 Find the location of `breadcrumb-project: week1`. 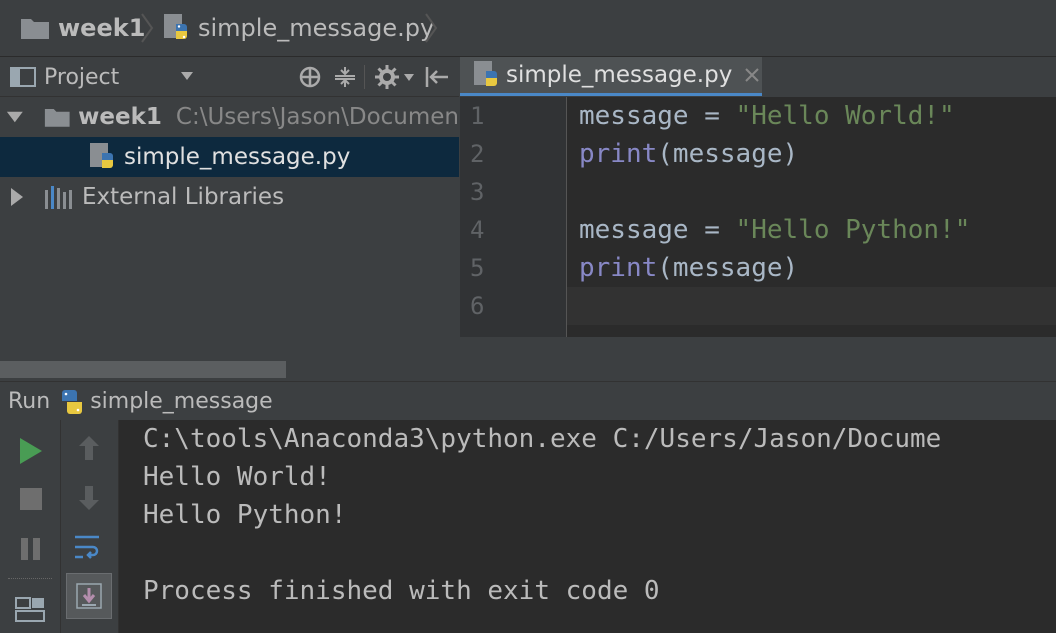

breadcrumb-project: week1 is located at coordinates (82, 28).